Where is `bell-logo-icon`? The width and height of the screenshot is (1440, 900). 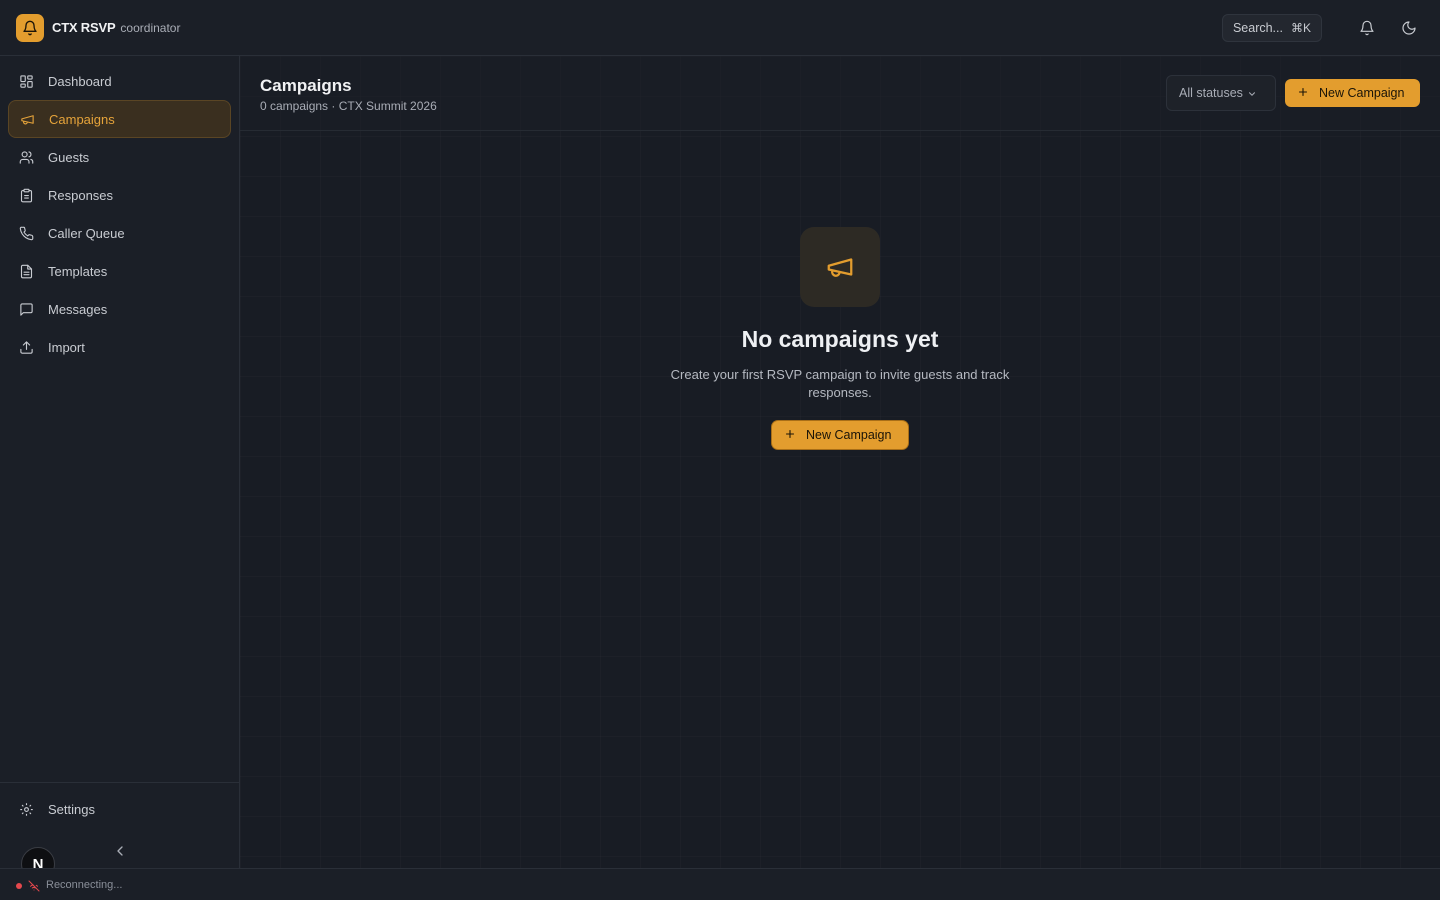
bell-logo-icon is located at coordinates (30, 27).